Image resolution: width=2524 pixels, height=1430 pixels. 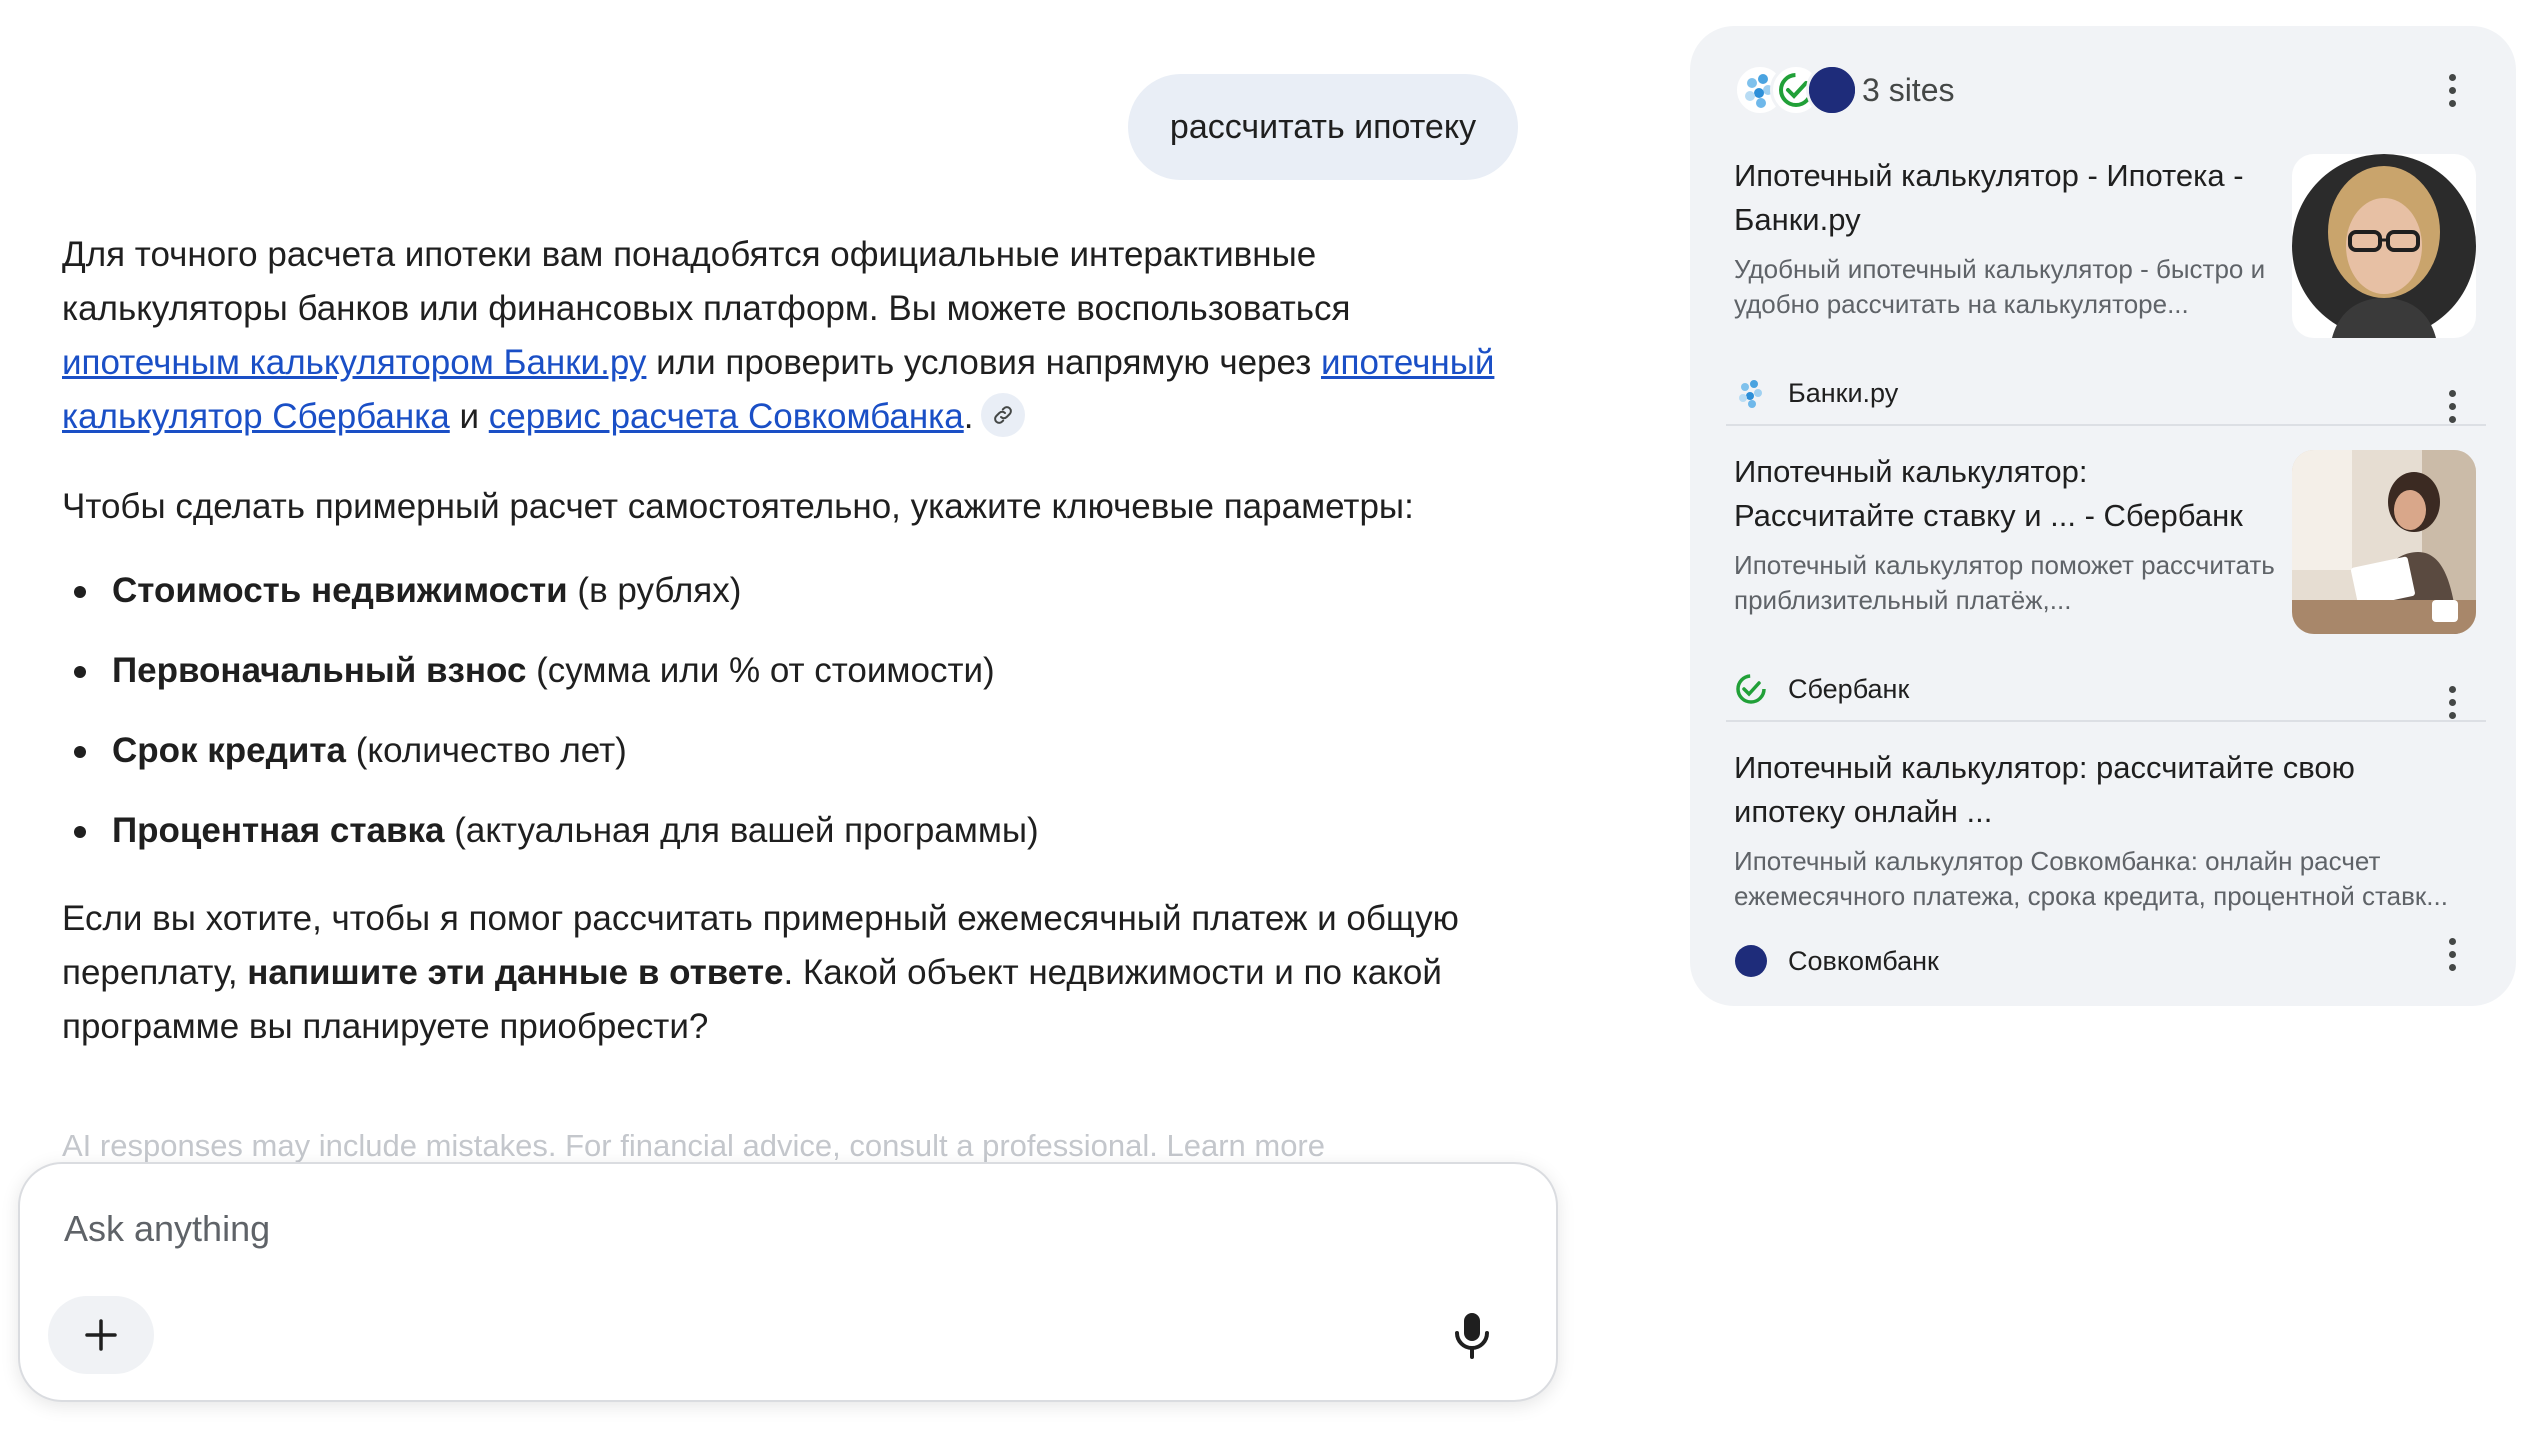 What do you see at coordinates (798, 764) in the screenshot?
I see `list-item: Срок кредита (количество лет)` at bounding box center [798, 764].